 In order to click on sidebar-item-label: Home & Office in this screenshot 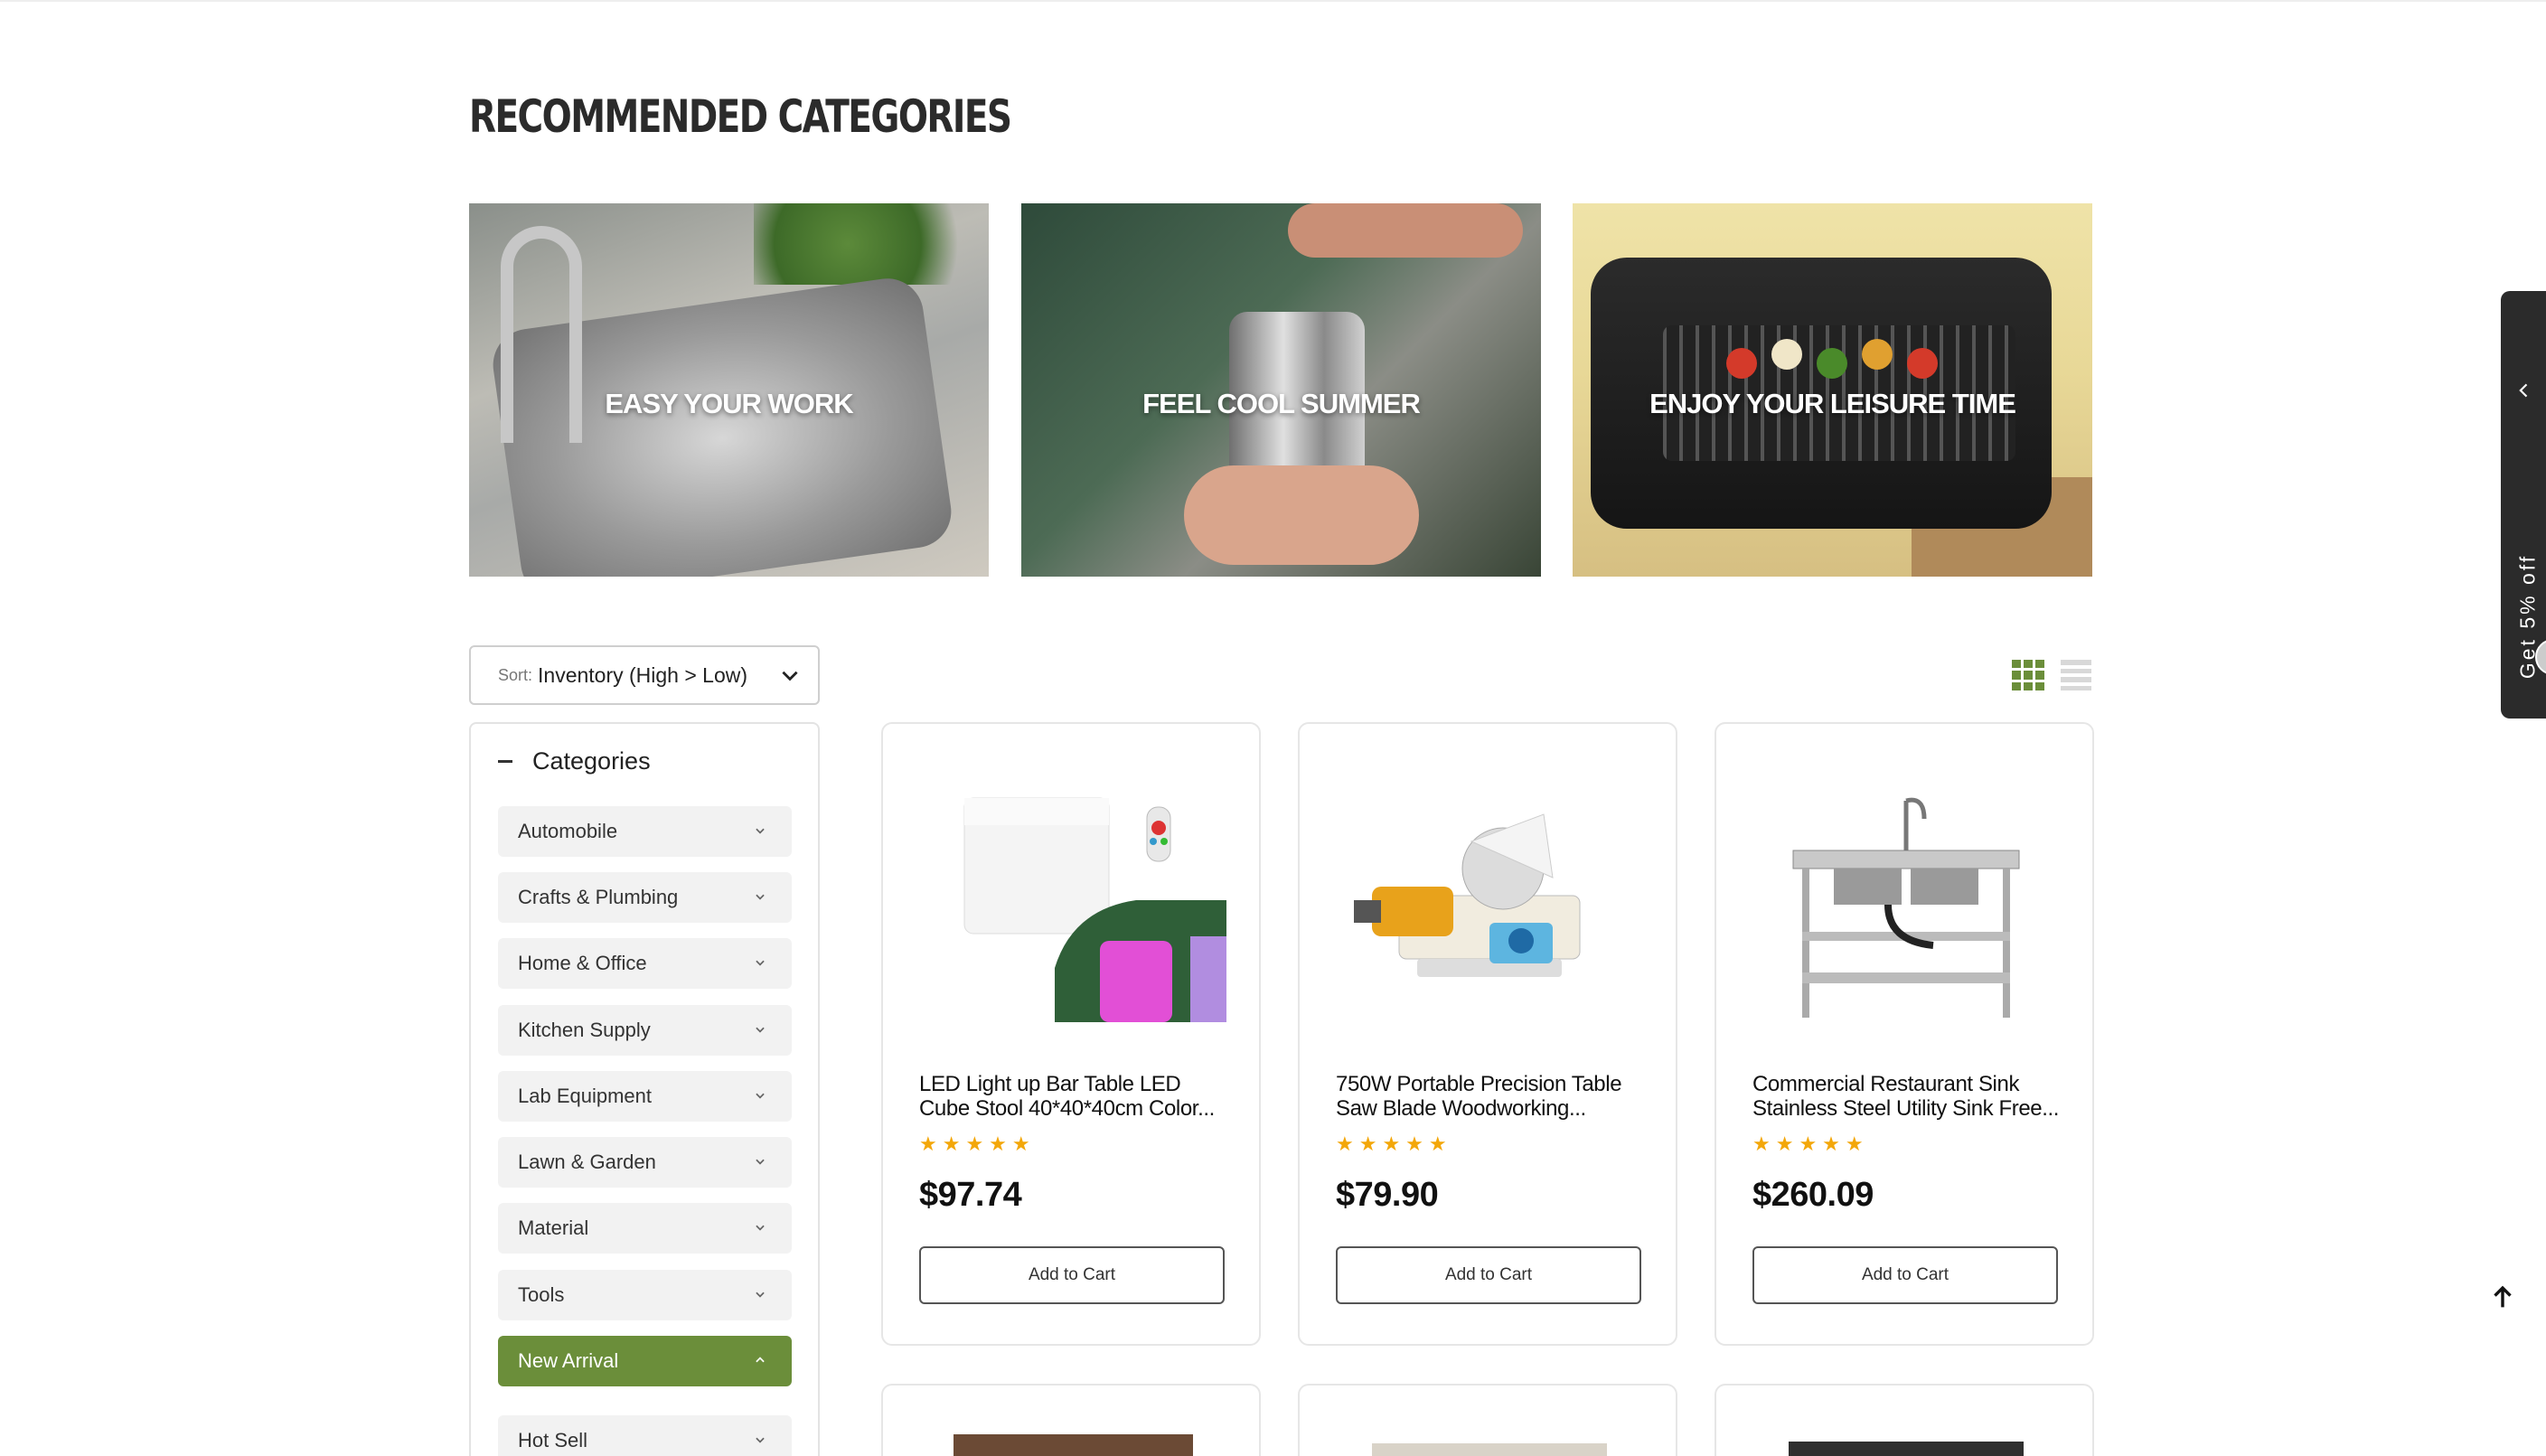, I will do `click(582, 963)`.